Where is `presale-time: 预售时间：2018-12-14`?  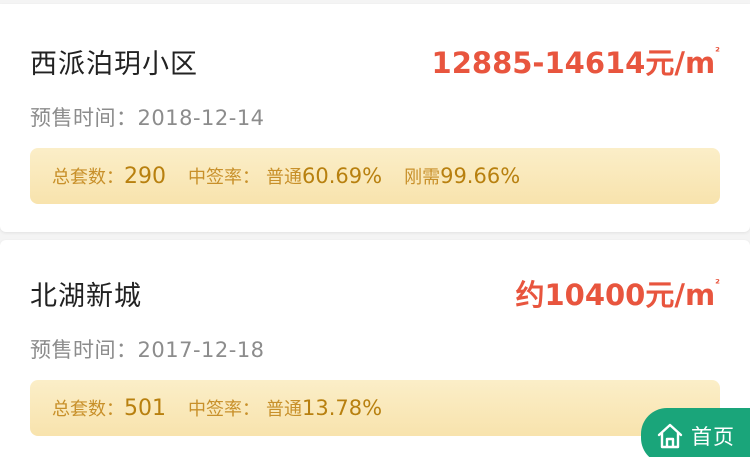
presale-time: 预售时间：2018-12-14 is located at coordinates (147, 117).